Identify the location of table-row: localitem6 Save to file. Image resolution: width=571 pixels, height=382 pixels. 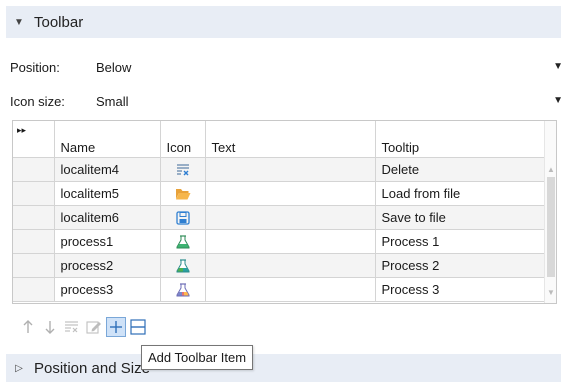
(280, 217).